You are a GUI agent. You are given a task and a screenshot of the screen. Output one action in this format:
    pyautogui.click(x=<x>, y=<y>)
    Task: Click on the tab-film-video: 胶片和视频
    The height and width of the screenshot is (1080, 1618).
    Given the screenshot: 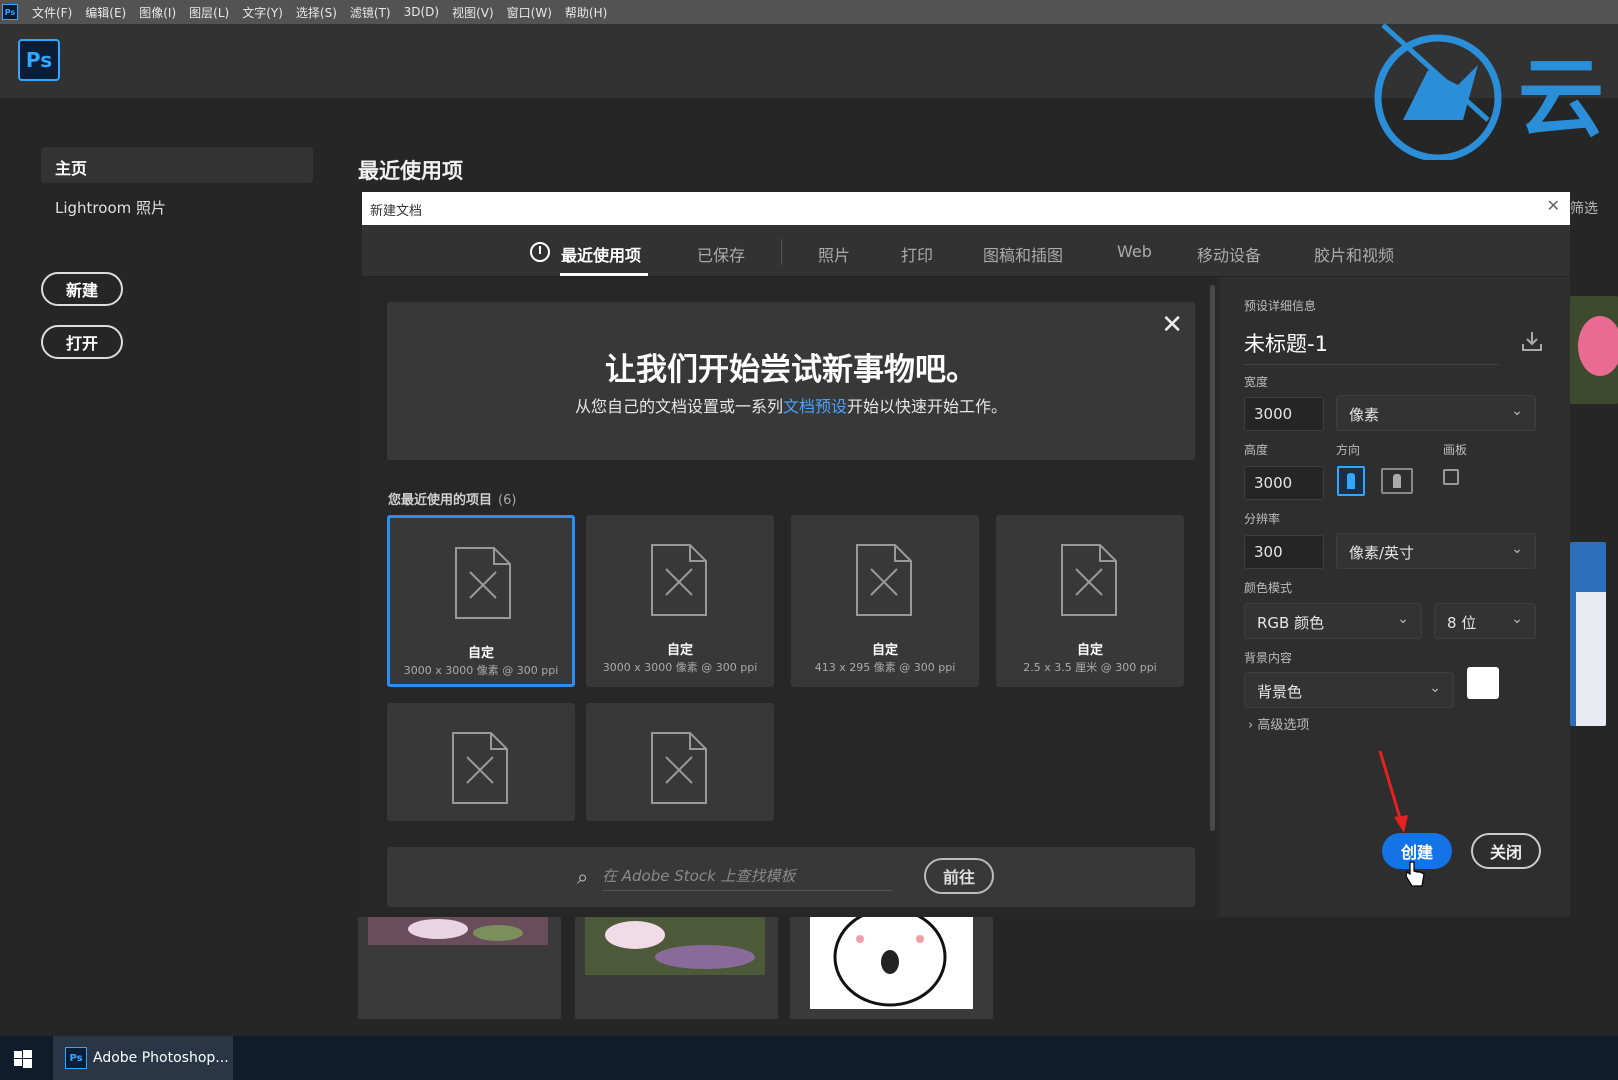 What is the action you would take?
    pyautogui.click(x=1354, y=254)
    